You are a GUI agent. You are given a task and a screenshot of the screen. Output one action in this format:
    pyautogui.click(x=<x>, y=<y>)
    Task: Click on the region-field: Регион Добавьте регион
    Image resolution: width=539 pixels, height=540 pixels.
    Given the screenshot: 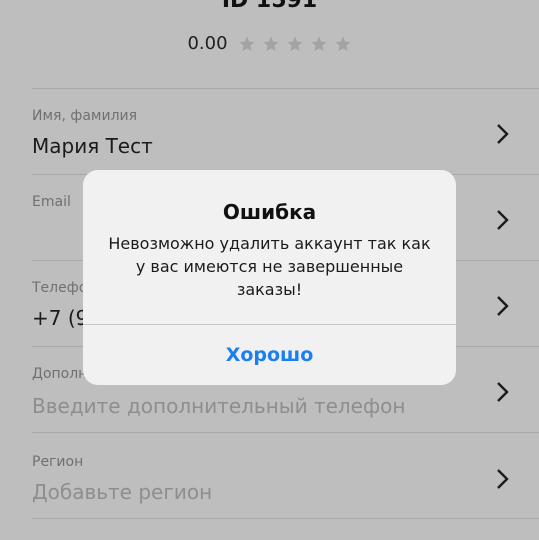 What is the action you would take?
    pyautogui.click(x=270, y=475)
    